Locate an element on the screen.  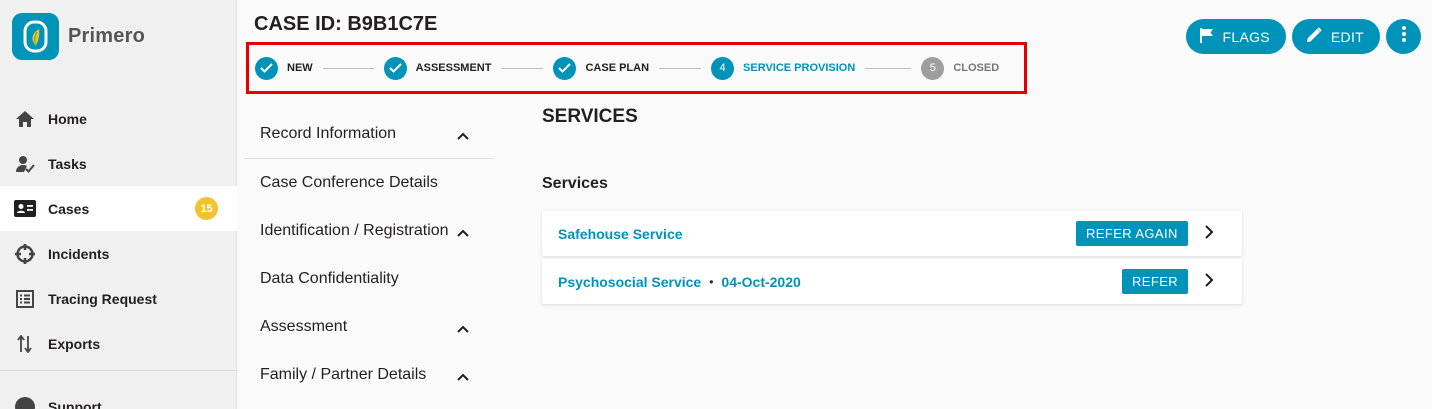
section-identification-registration: Identification / Registration is located at coordinates (369, 231).